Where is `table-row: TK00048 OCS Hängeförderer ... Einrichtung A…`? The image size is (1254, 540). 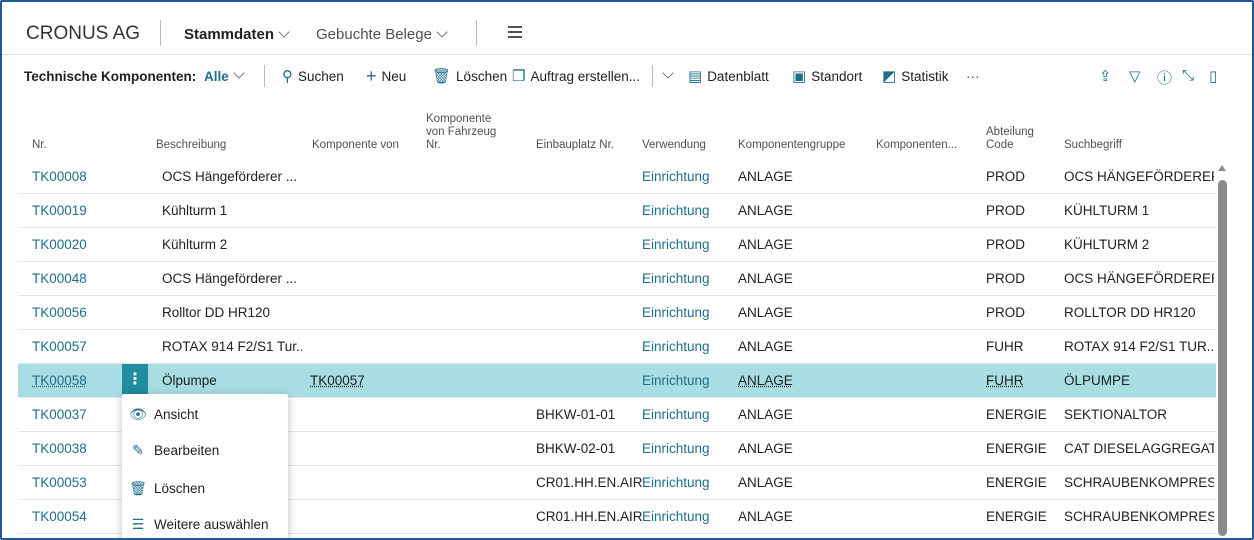 table-row: TK00048 OCS Hängeförderer ... Einrichtung A… is located at coordinates (617, 279).